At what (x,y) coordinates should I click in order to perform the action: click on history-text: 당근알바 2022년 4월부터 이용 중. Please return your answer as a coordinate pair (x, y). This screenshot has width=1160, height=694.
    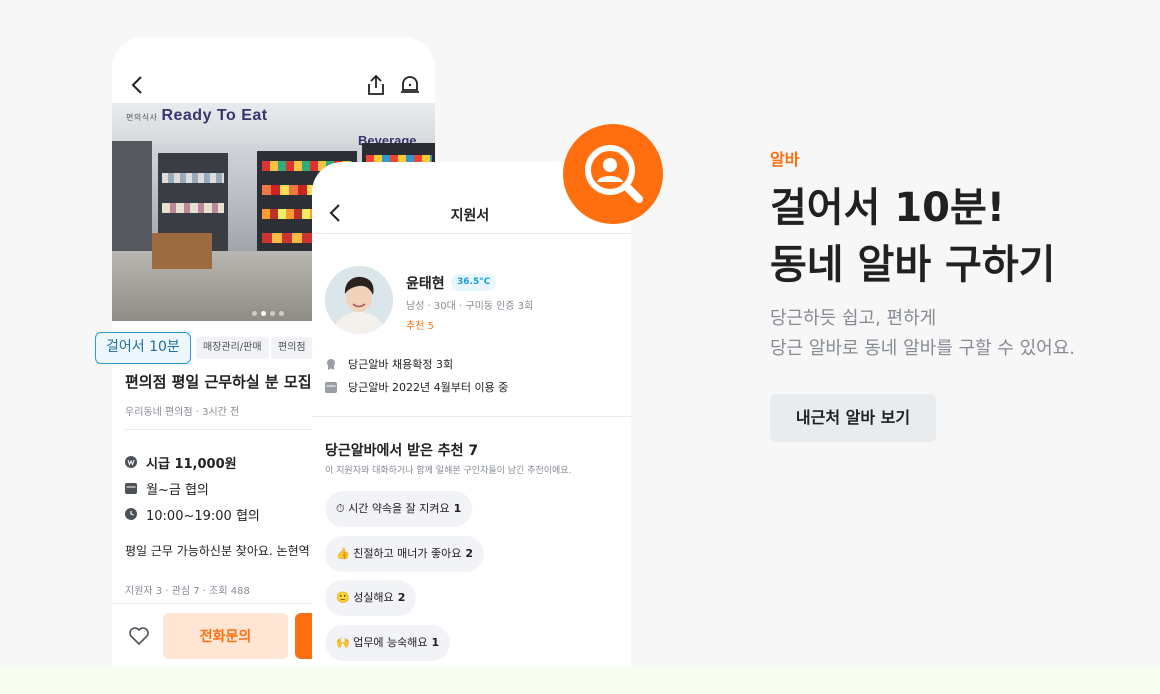
    Looking at the image, I should click on (428, 387).